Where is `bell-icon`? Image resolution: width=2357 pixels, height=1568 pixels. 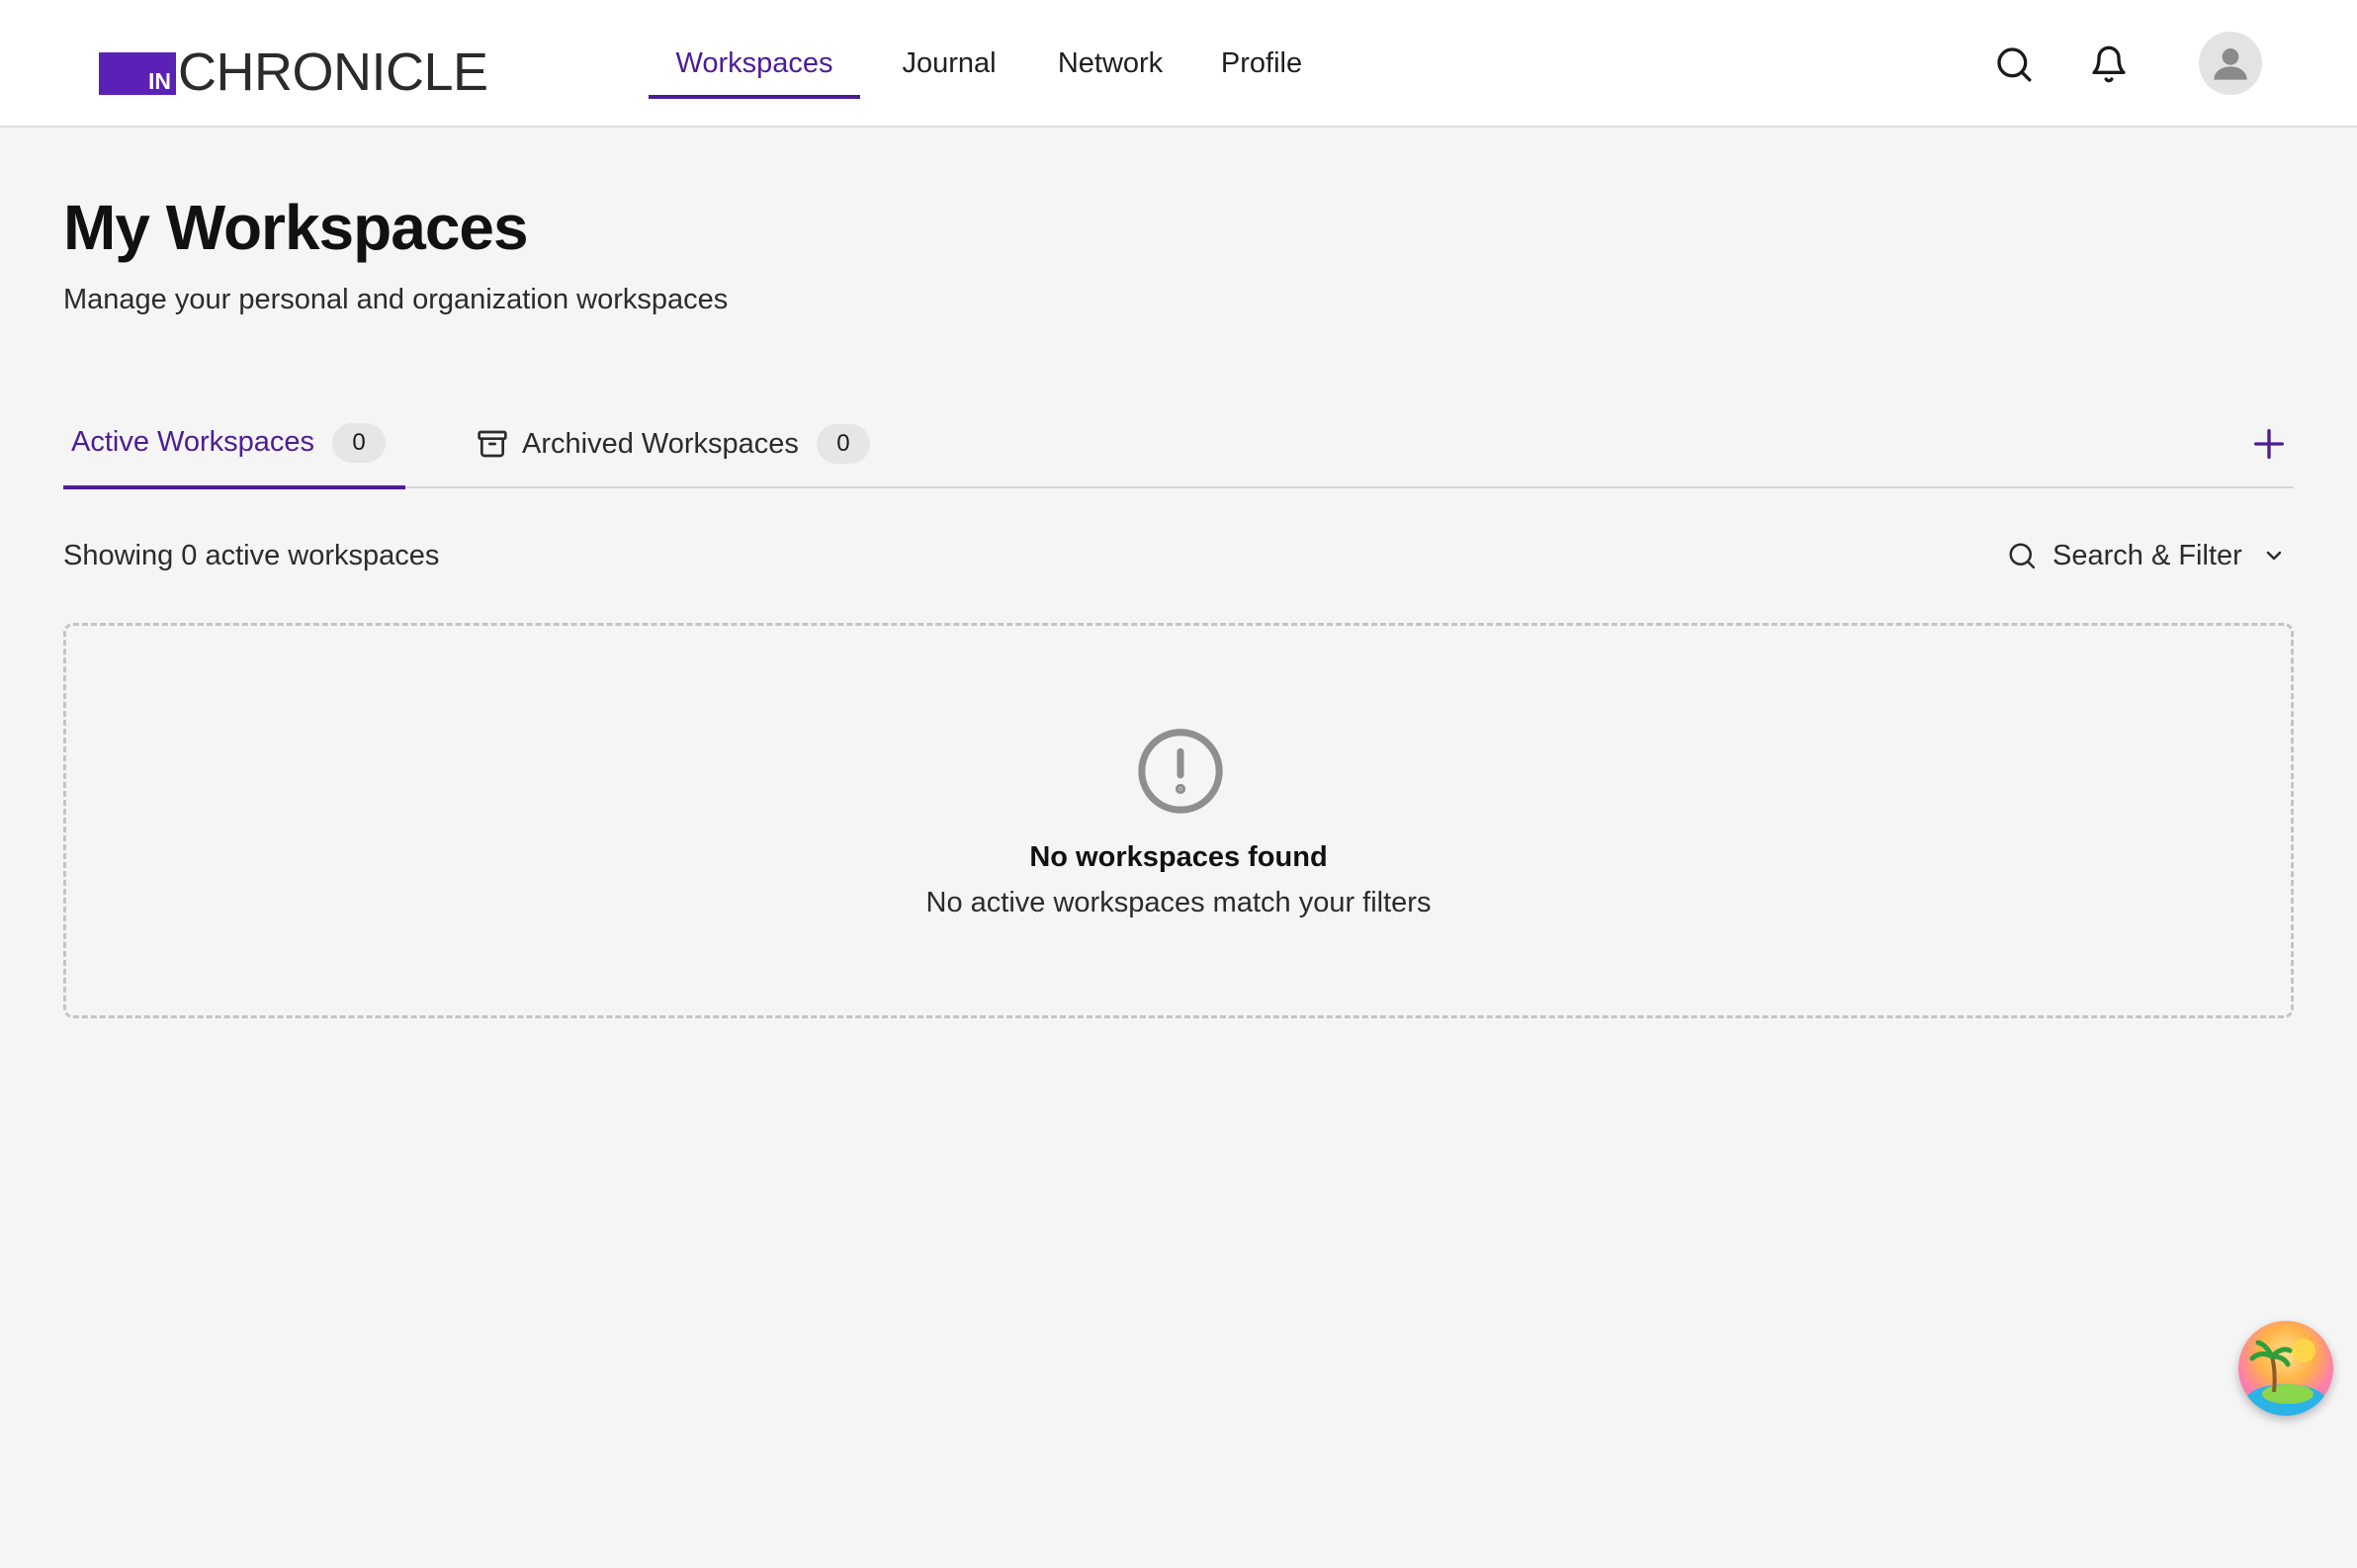 bell-icon is located at coordinates (2109, 65).